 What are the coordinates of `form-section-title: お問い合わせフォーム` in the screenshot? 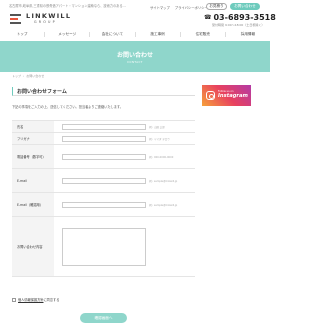 It's located at (103, 91).